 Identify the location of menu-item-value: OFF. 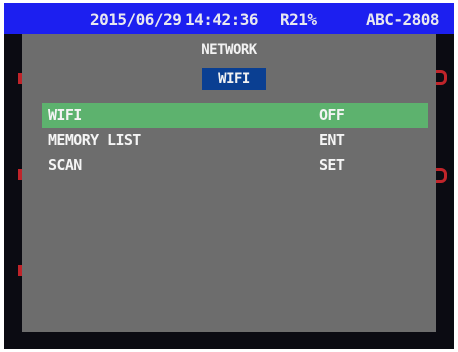
(332, 115).